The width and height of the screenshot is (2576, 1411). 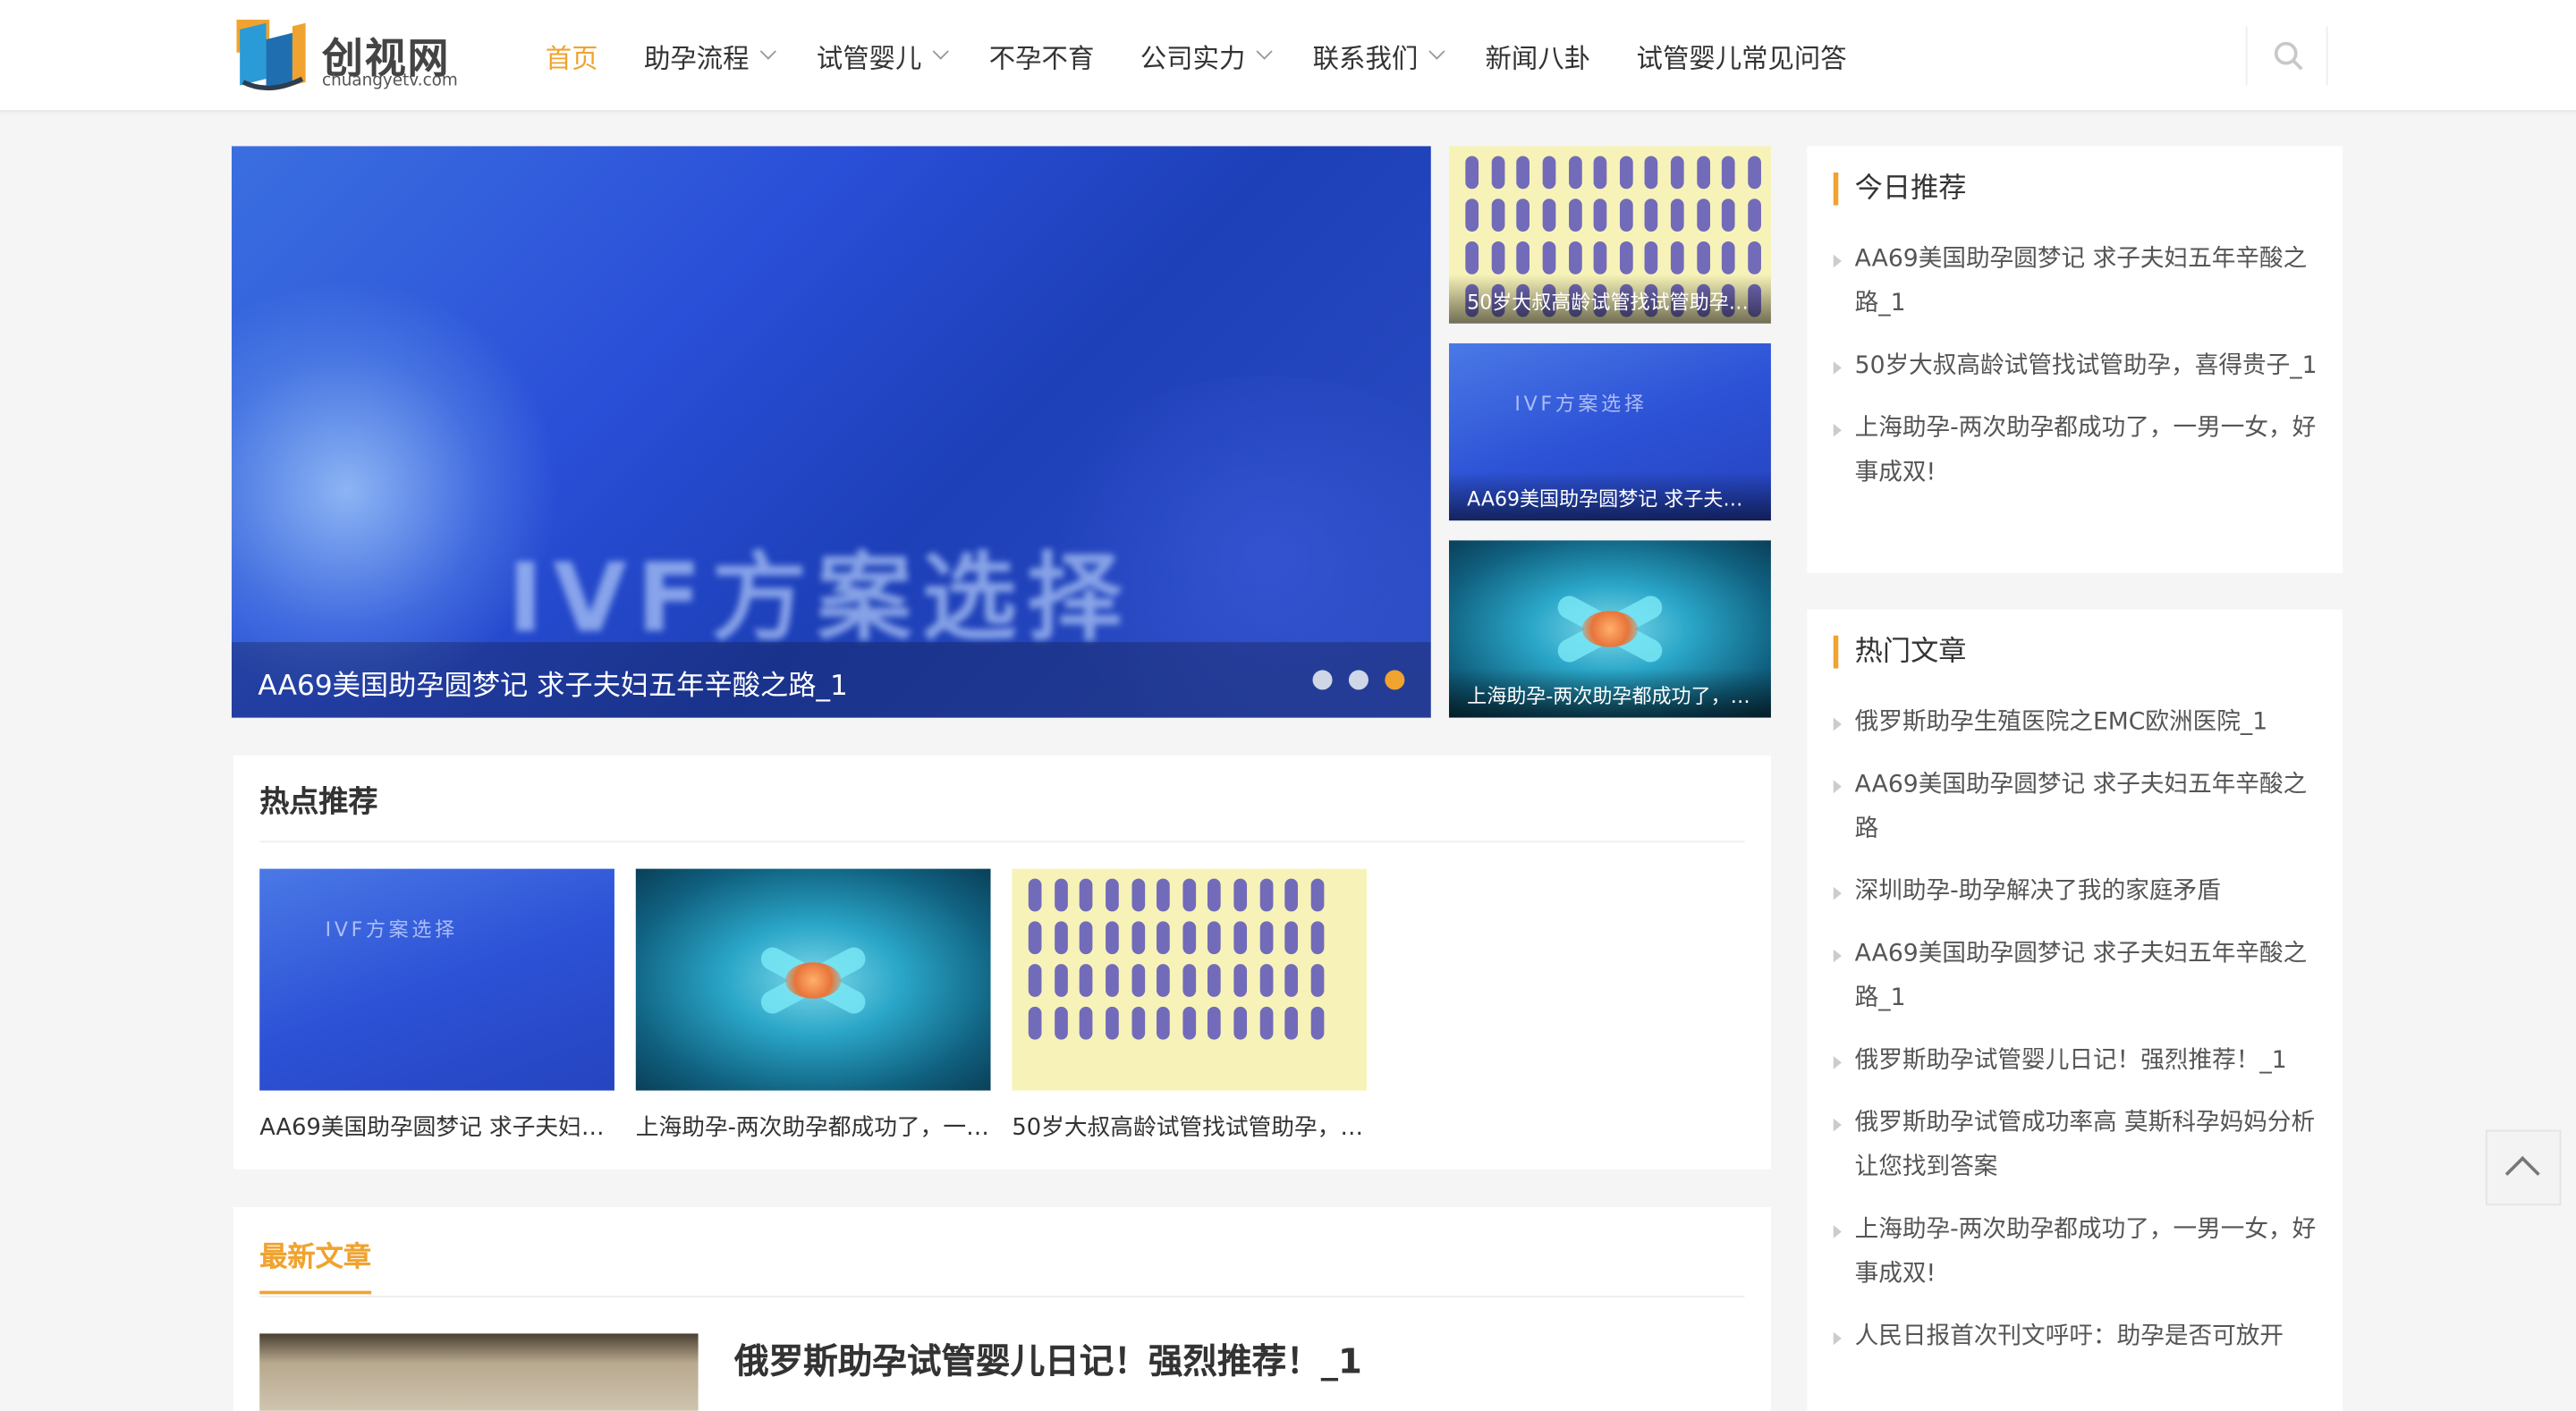 What do you see at coordinates (2523, 1168) in the screenshot?
I see `back-to-top-button` at bounding box center [2523, 1168].